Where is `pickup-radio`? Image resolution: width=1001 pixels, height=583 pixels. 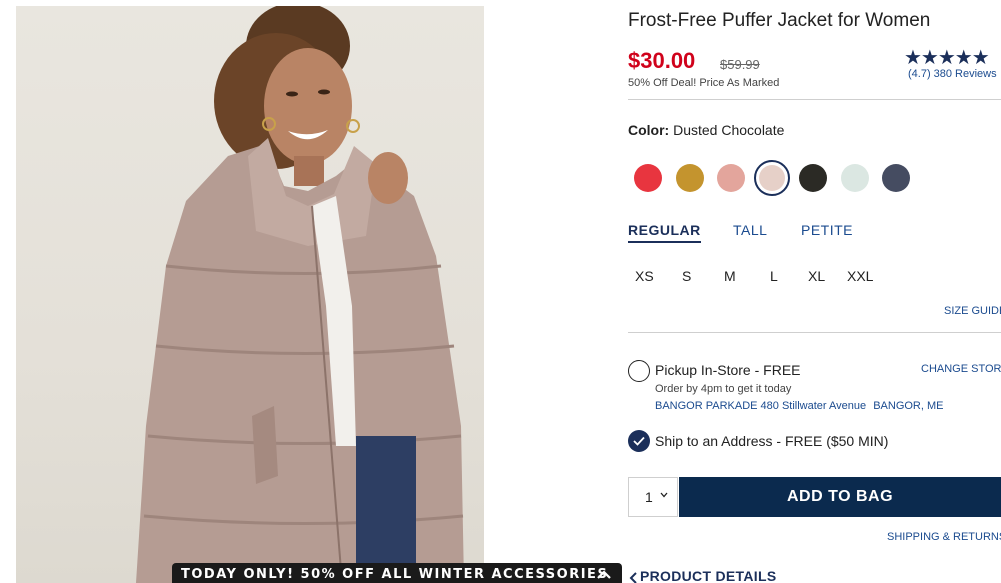
pickup-radio is located at coordinates (639, 371).